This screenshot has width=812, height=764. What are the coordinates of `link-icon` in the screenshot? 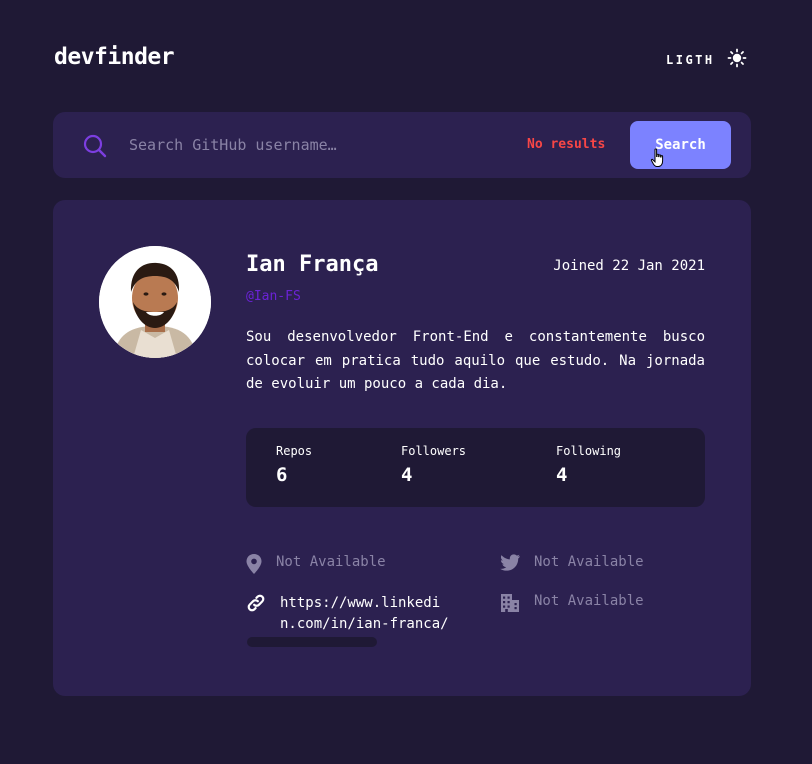 It's located at (256, 605).